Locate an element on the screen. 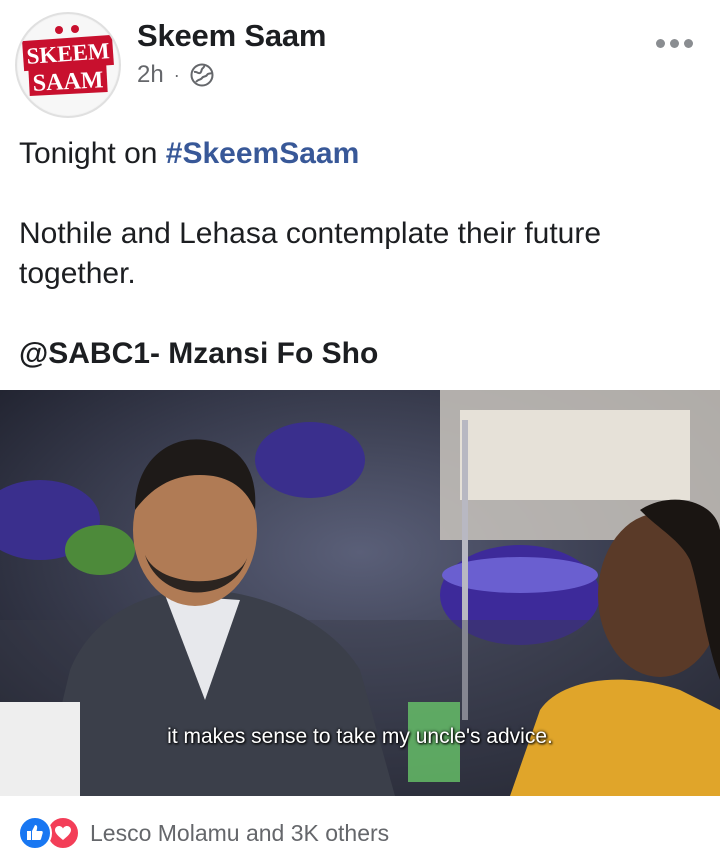 This screenshot has width=720, height=868. post-meta: 2h · is located at coordinates (175, 75).